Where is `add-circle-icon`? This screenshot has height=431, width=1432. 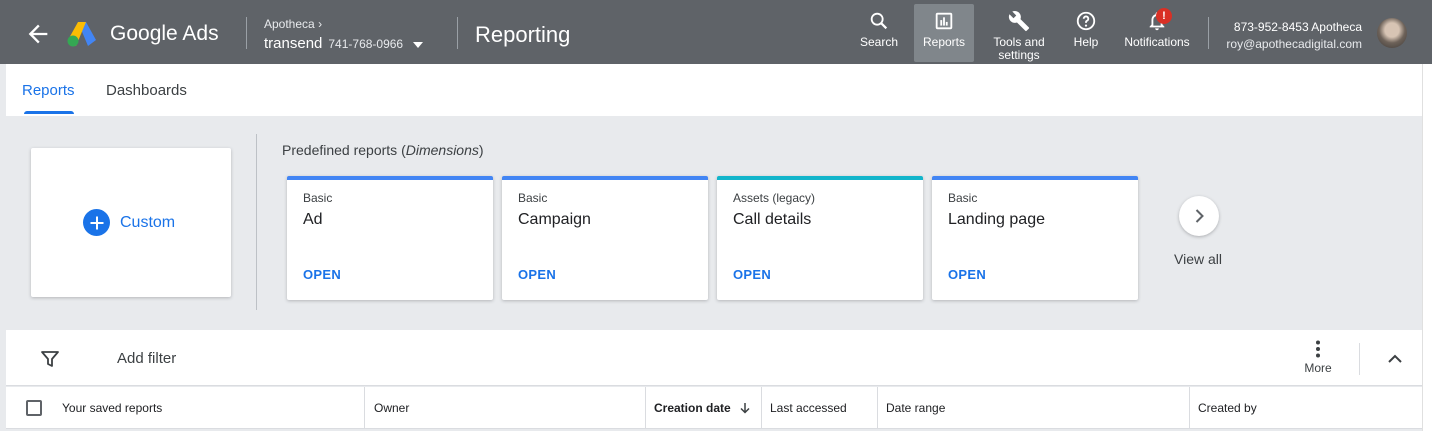
add-circle-icon is located at coordinates (96, 222).